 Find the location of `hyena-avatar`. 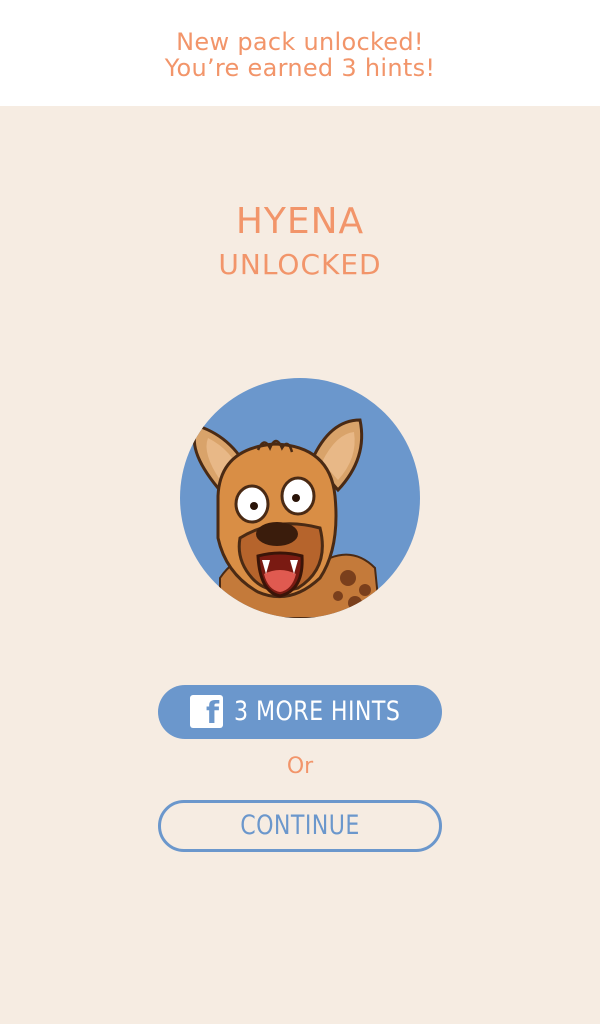

hyena-avatar is located at coordinates (300, 498).